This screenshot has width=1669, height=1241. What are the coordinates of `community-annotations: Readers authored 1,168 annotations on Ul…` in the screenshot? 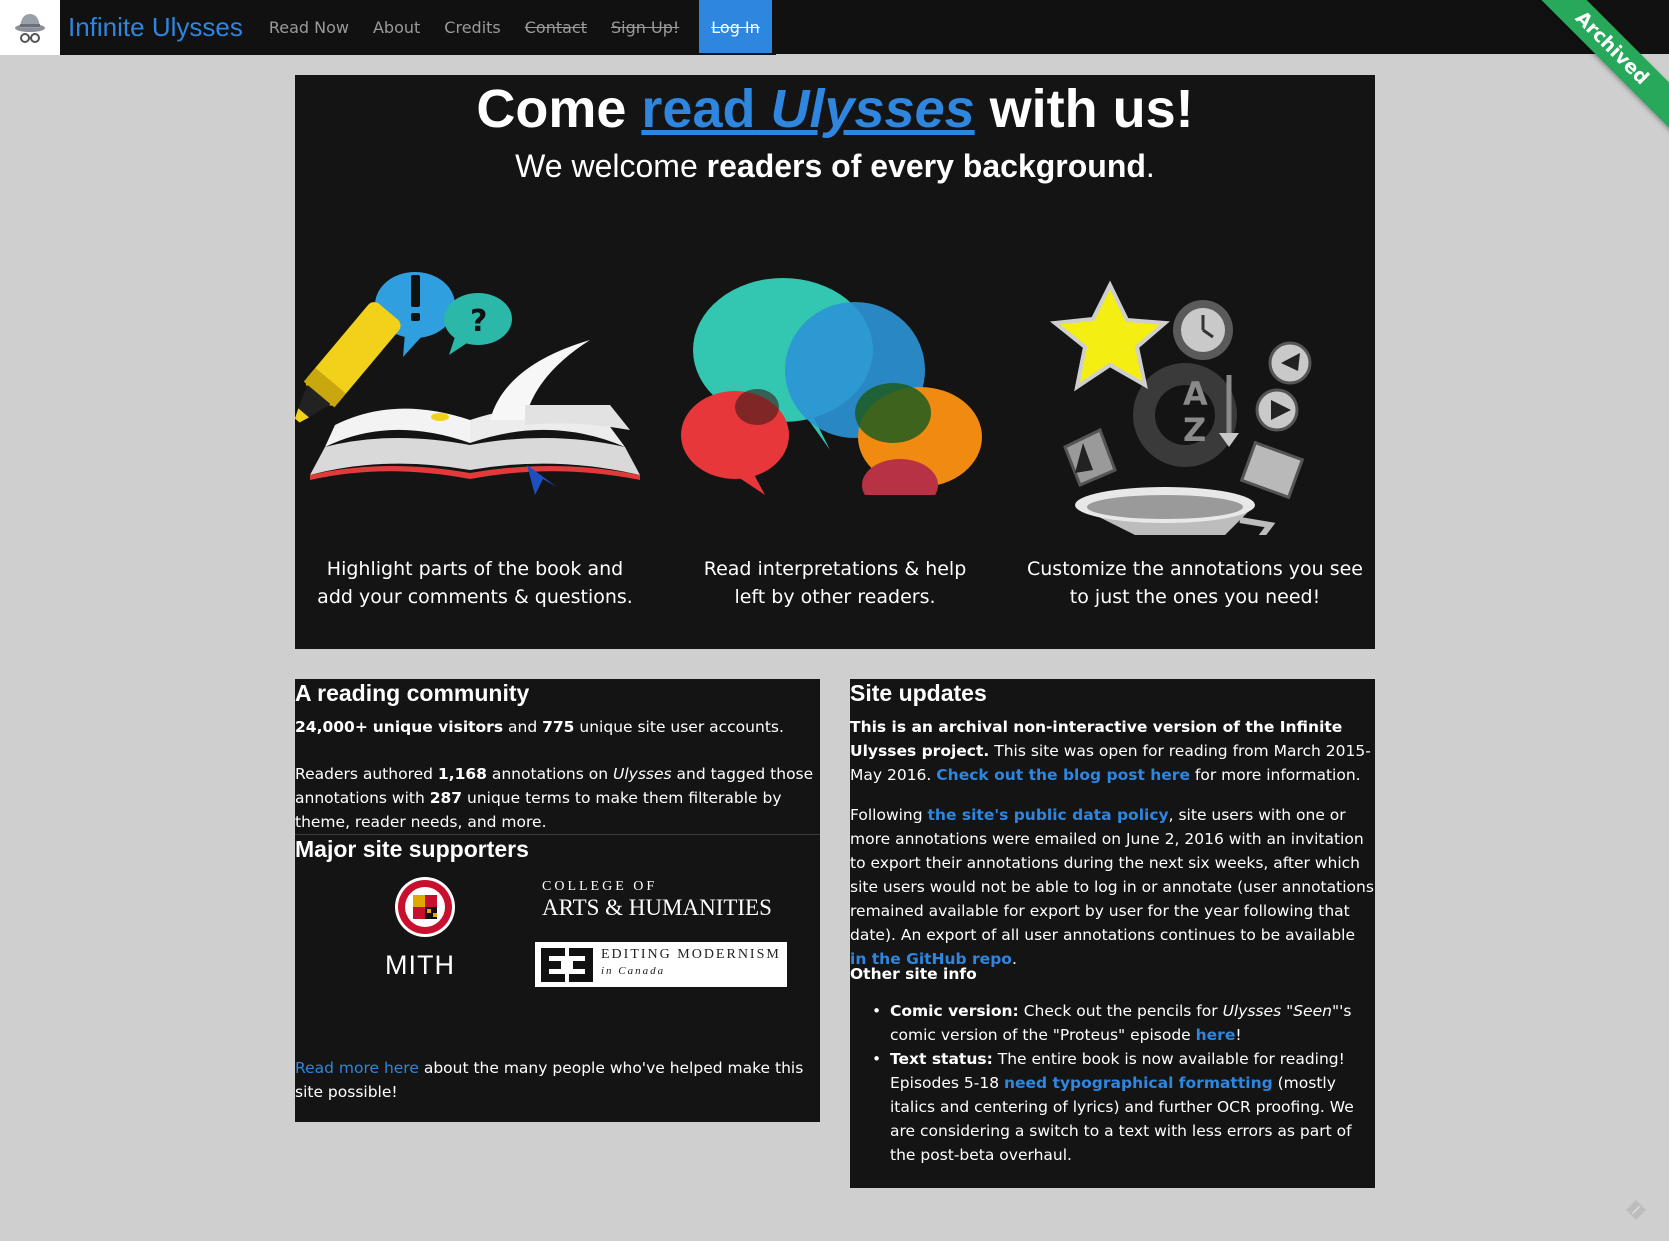 It's located at (557, 798).